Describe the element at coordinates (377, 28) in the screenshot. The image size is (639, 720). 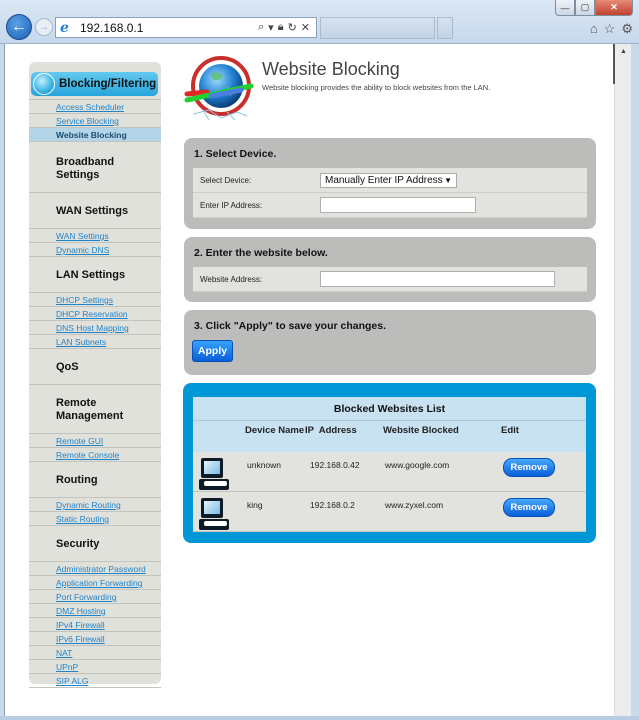
I see `browser-tab` at that location.